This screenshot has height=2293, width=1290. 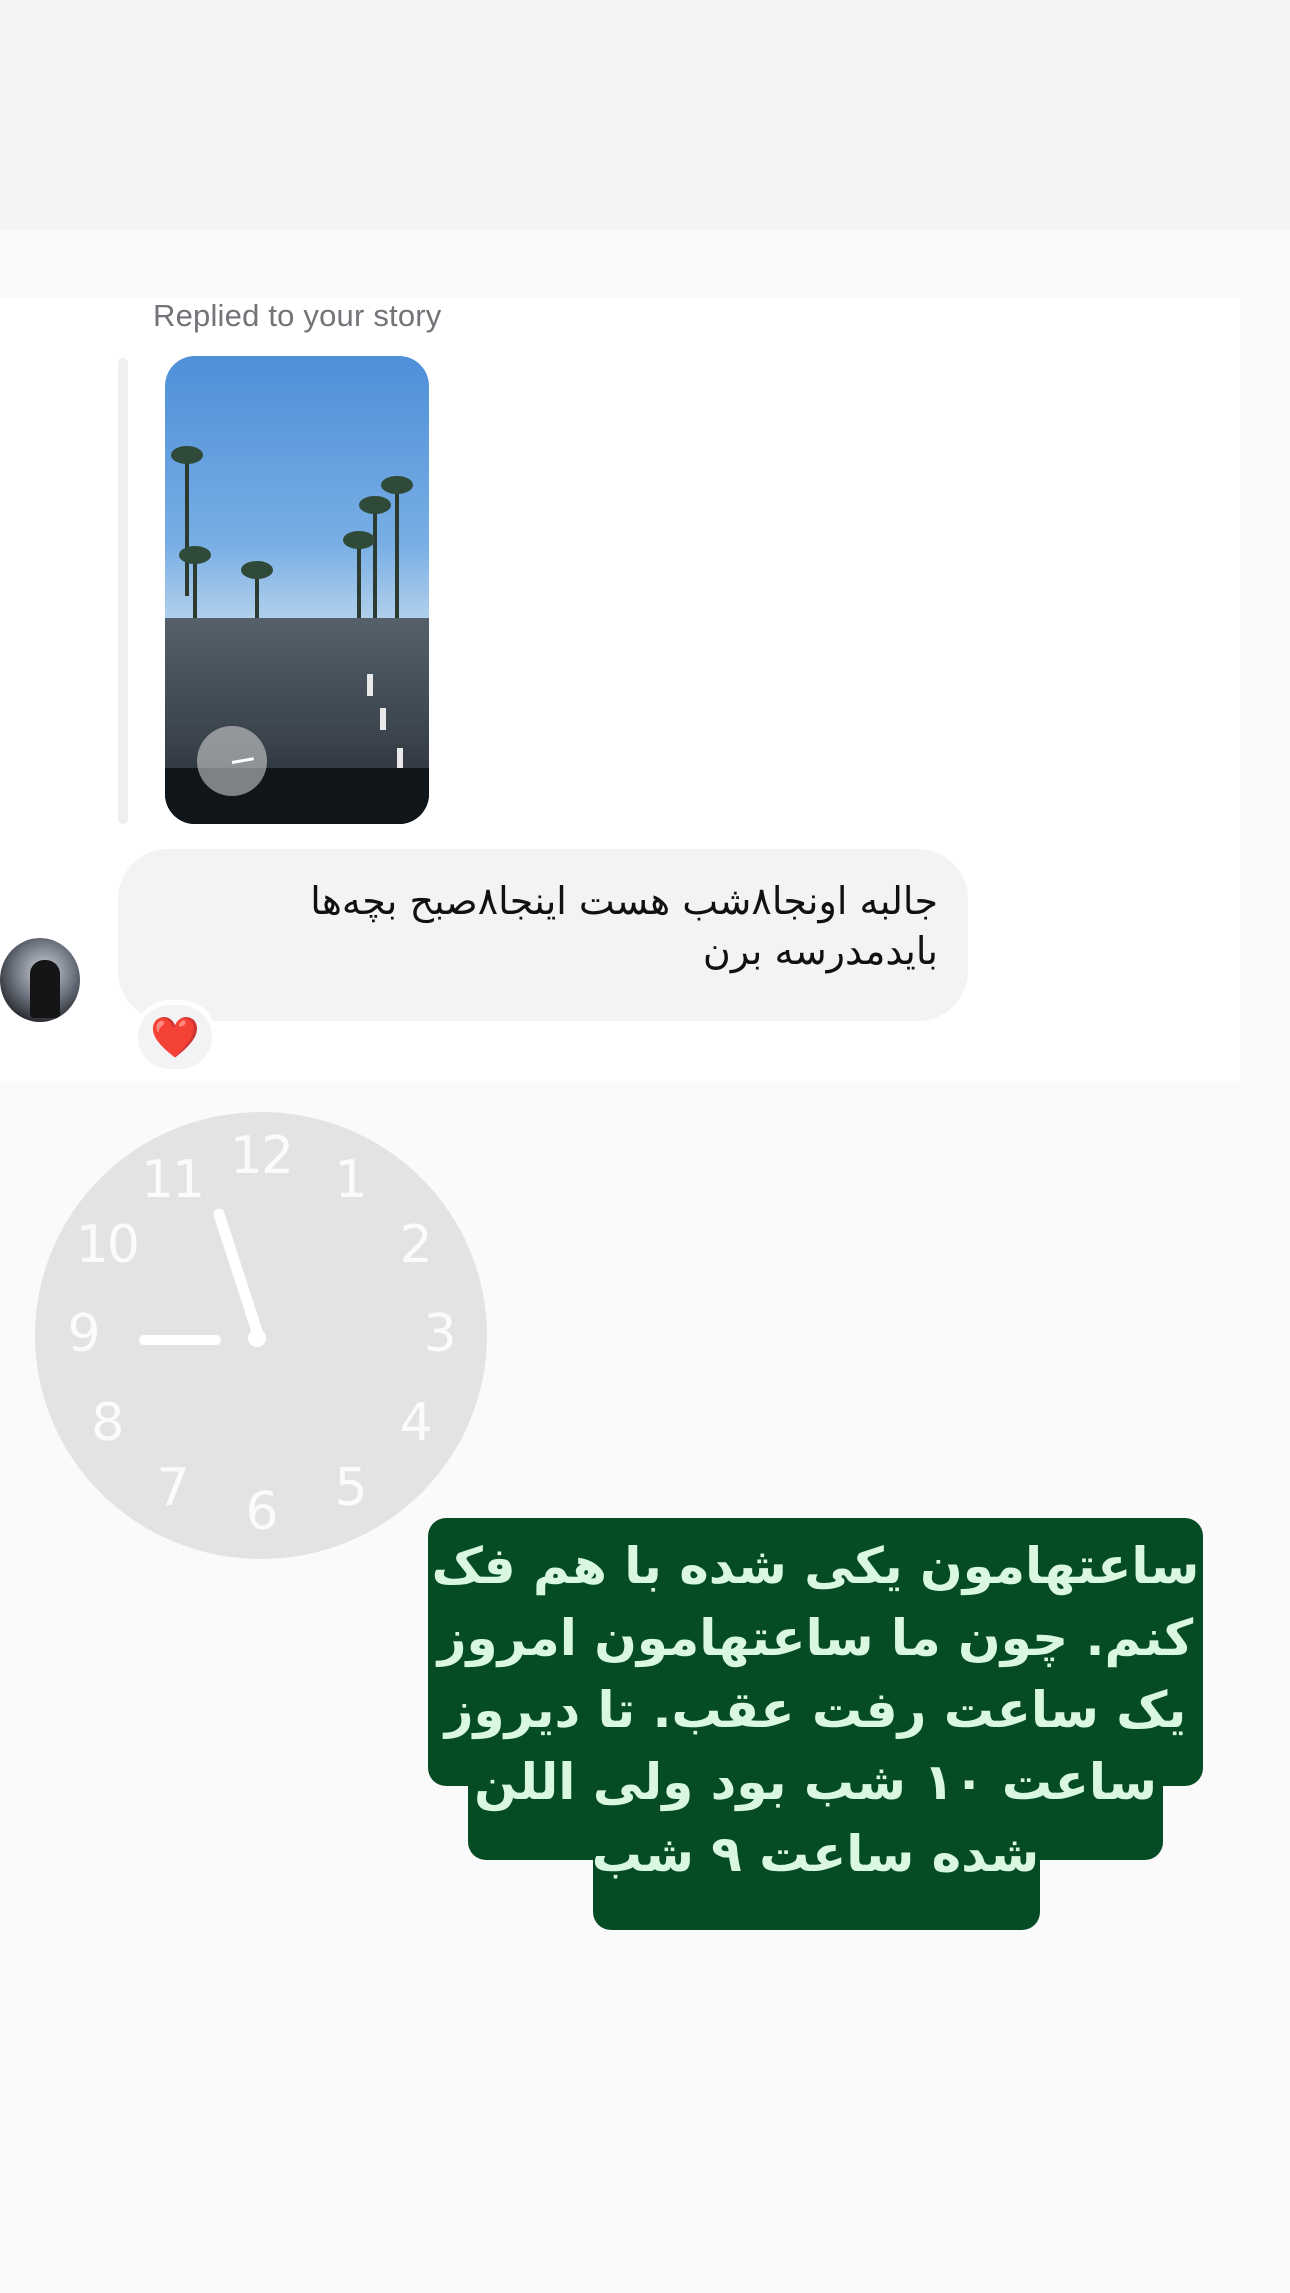 What do you see at coordinates (172, 1179) in the screenshot?
I see `clock-numeral: 11` at bounding box center [172, 1179].